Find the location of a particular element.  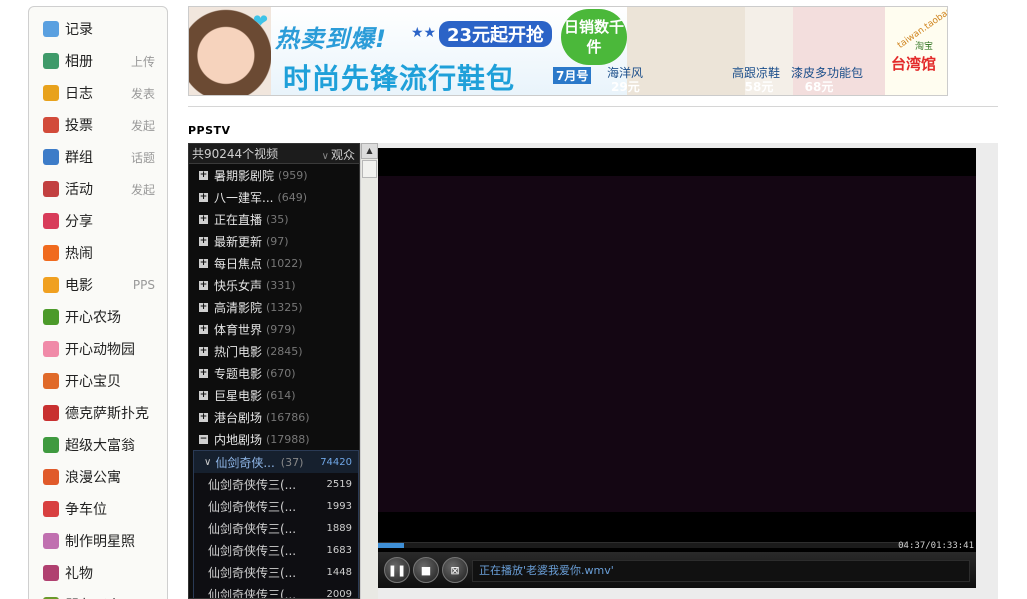

category-name: 每日焦点 is located at coordinates (238, 263).